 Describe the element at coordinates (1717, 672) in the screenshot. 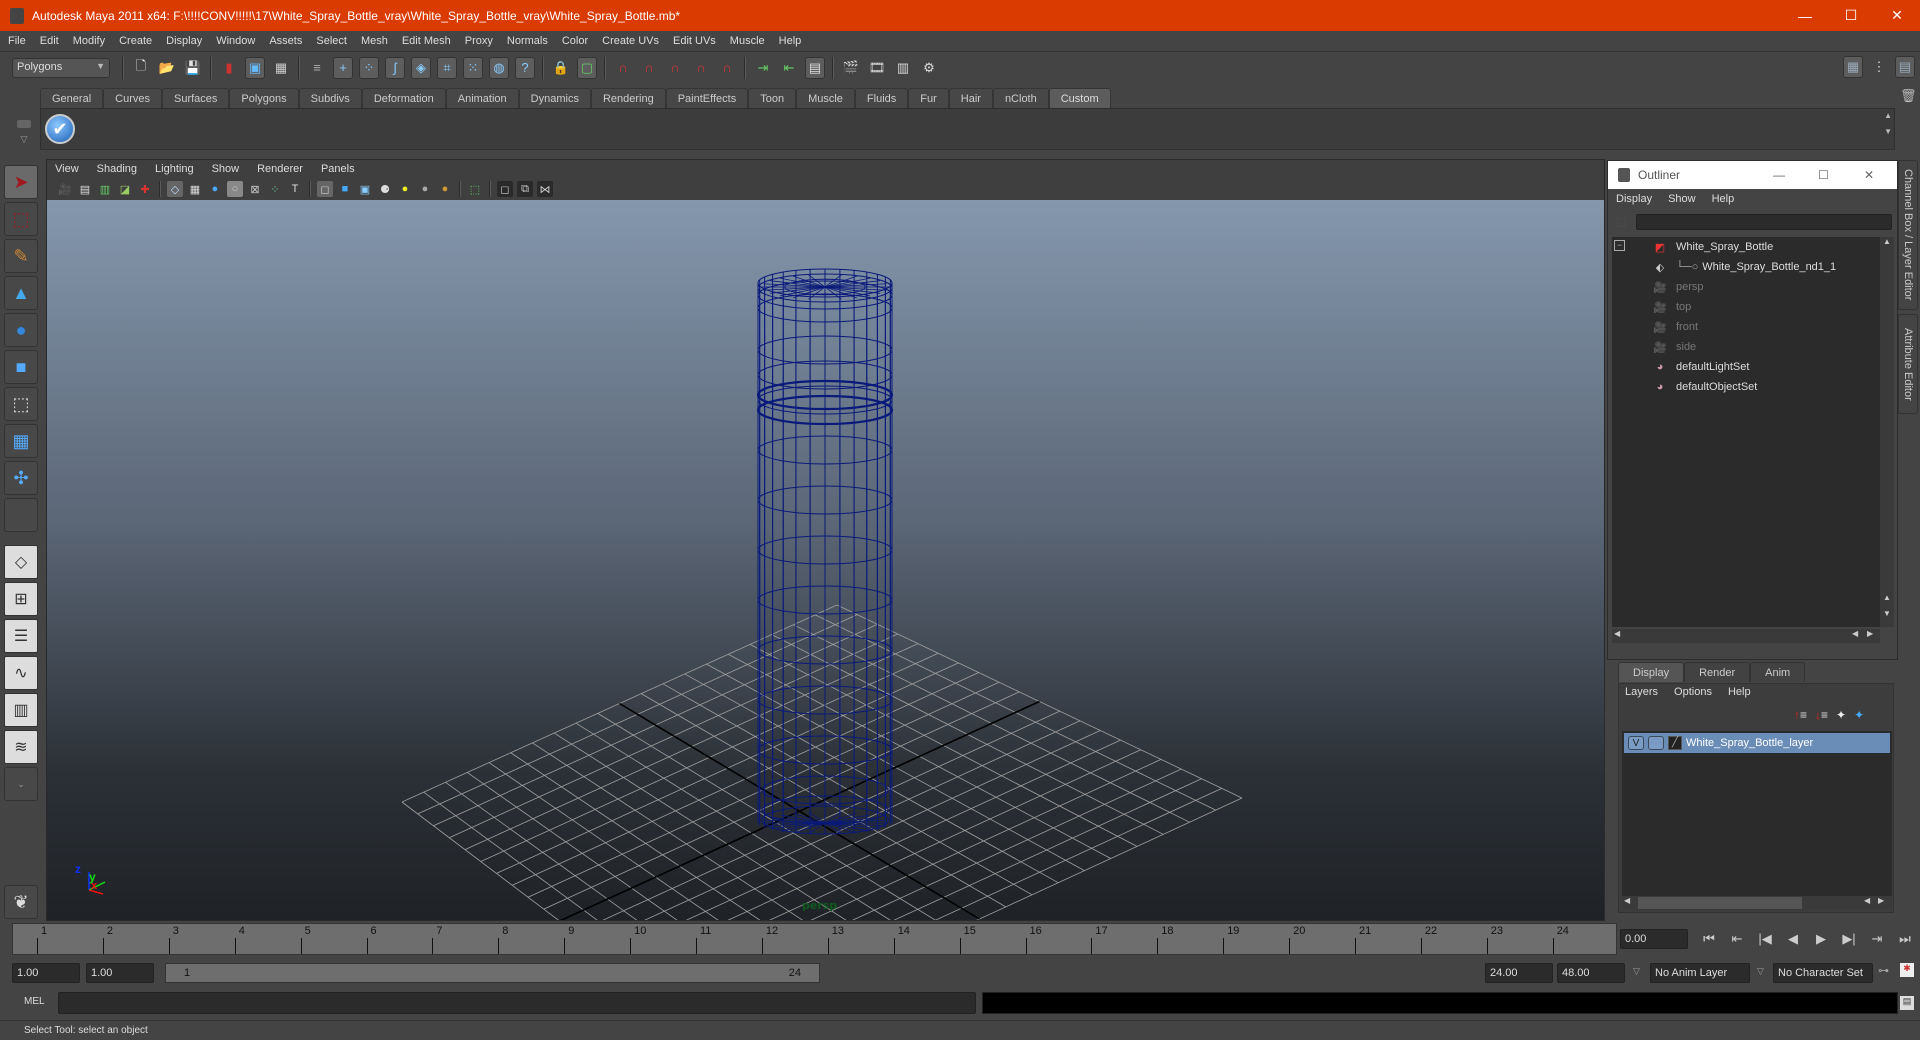

I see `tab-render-layers: Render` at that location.